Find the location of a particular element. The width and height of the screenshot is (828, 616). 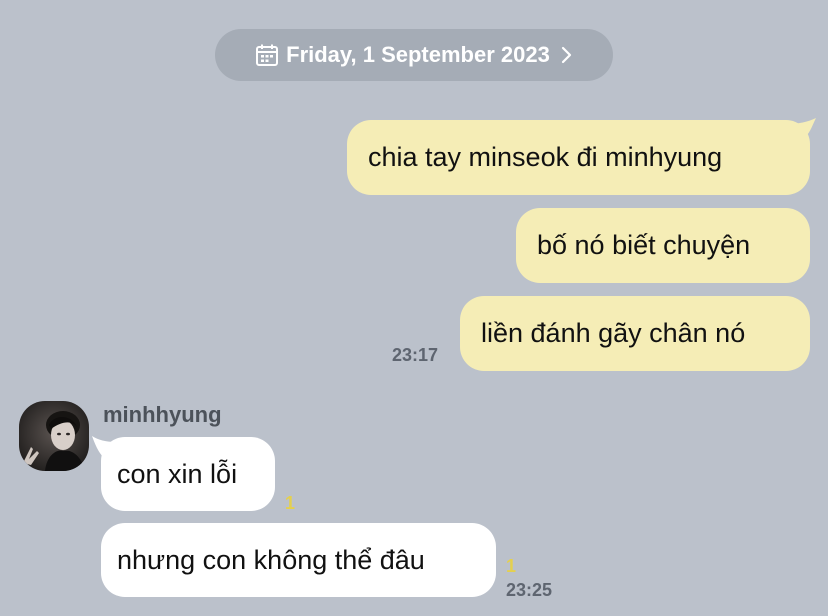

chevron-right-icon is located at coordinates (566, 55).